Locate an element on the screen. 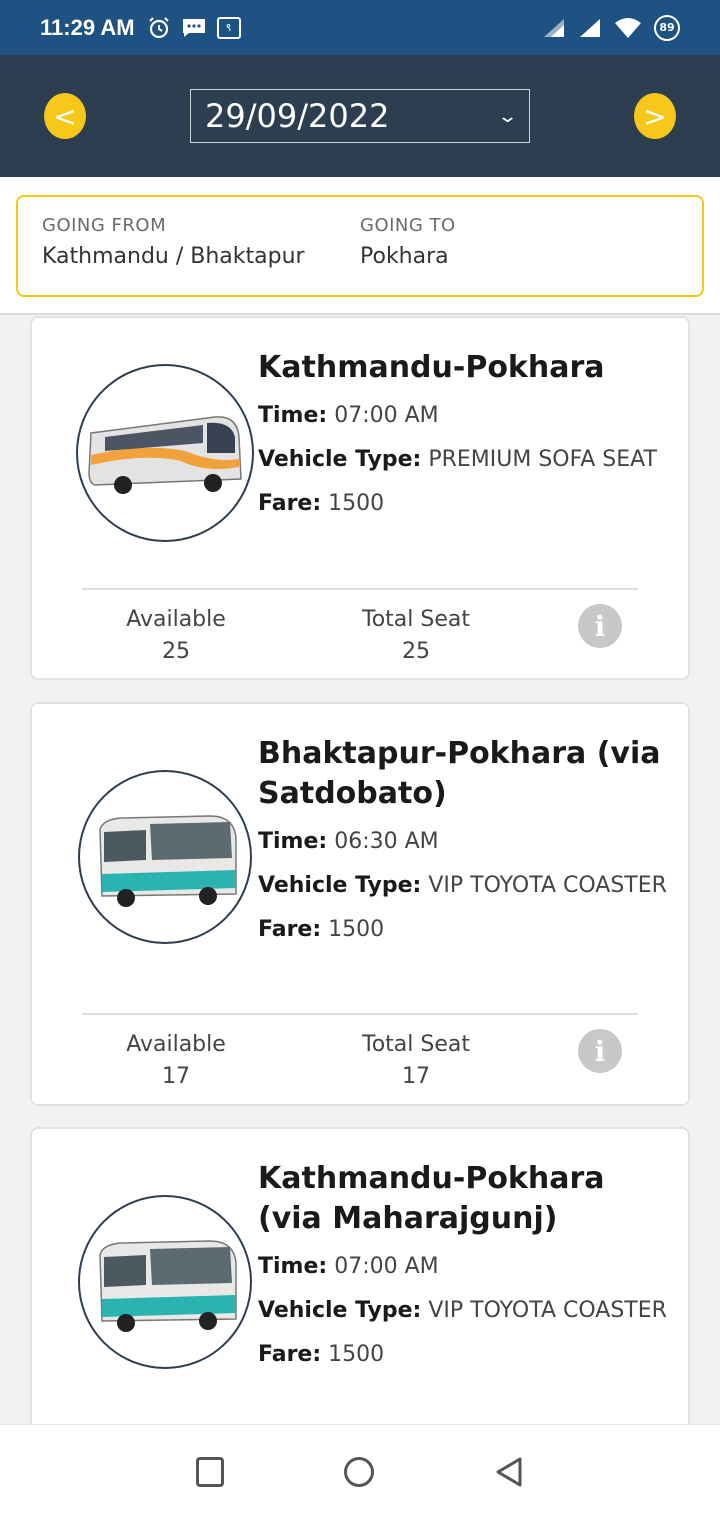 The height and width of the screenshot is (1520, 720). signal-icon is located at coordinates (554, 27).